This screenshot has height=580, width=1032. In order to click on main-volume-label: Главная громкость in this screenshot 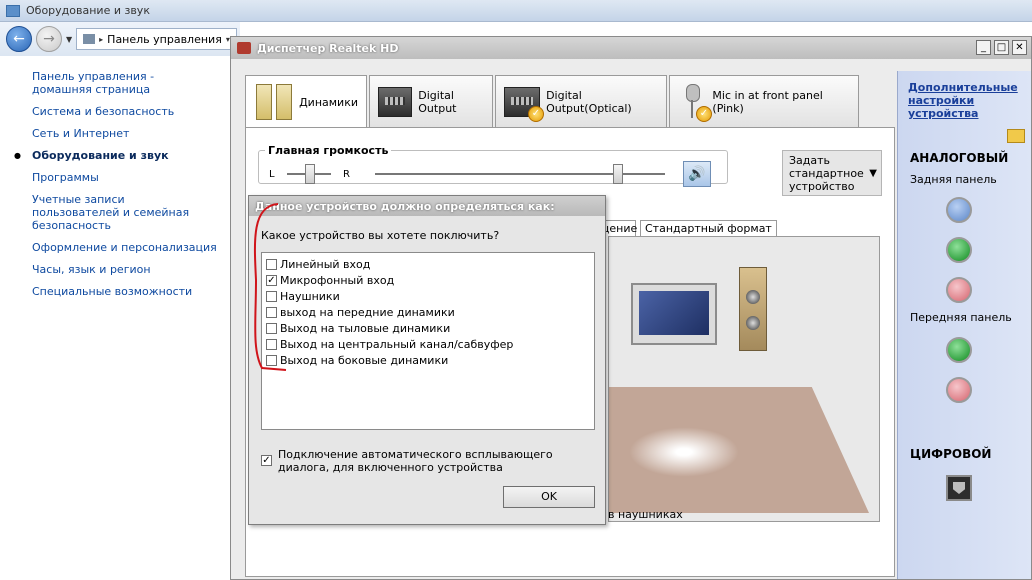, I will do `click(328, 150)`.